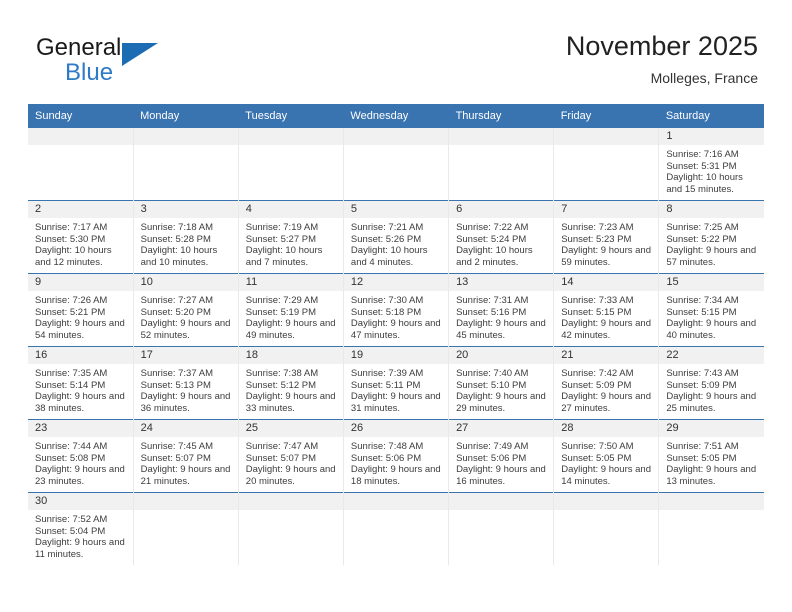 This screenshot has height=612, width=792. I want to click on daylight-text: Daylight: 10 hours and 10 minutes., so click(179, 256).